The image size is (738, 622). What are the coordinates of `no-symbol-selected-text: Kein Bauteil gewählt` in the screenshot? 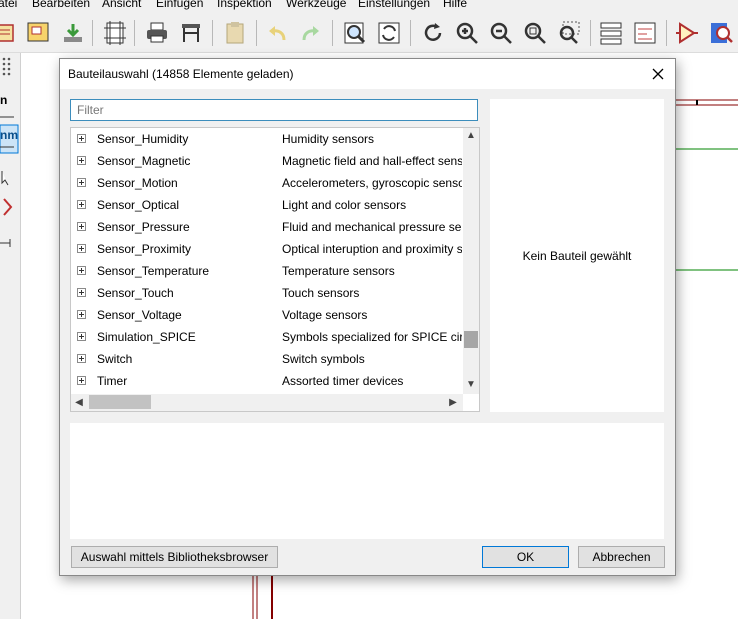 It's located at (577, 256).